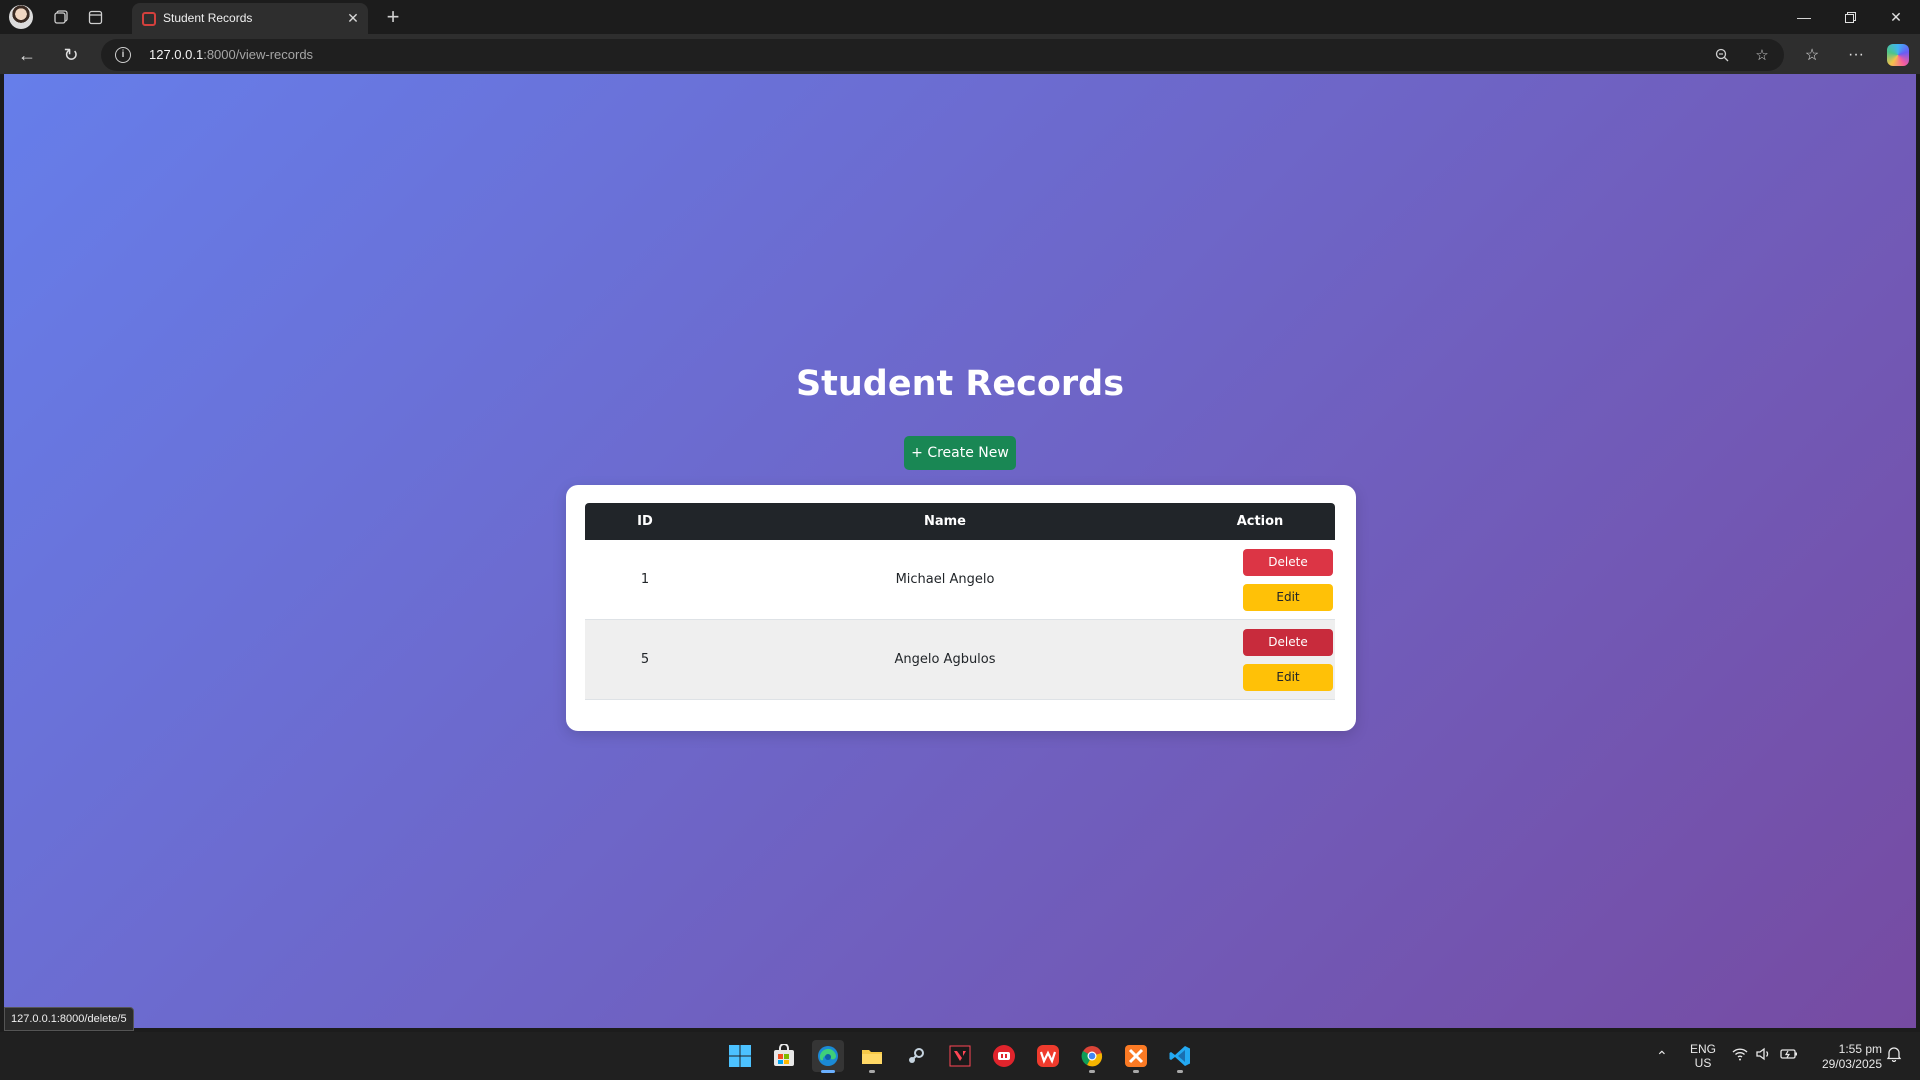 The image size is (1920, 1080). I want to click on table-header-row: ID Name Action, so click(960, 521).